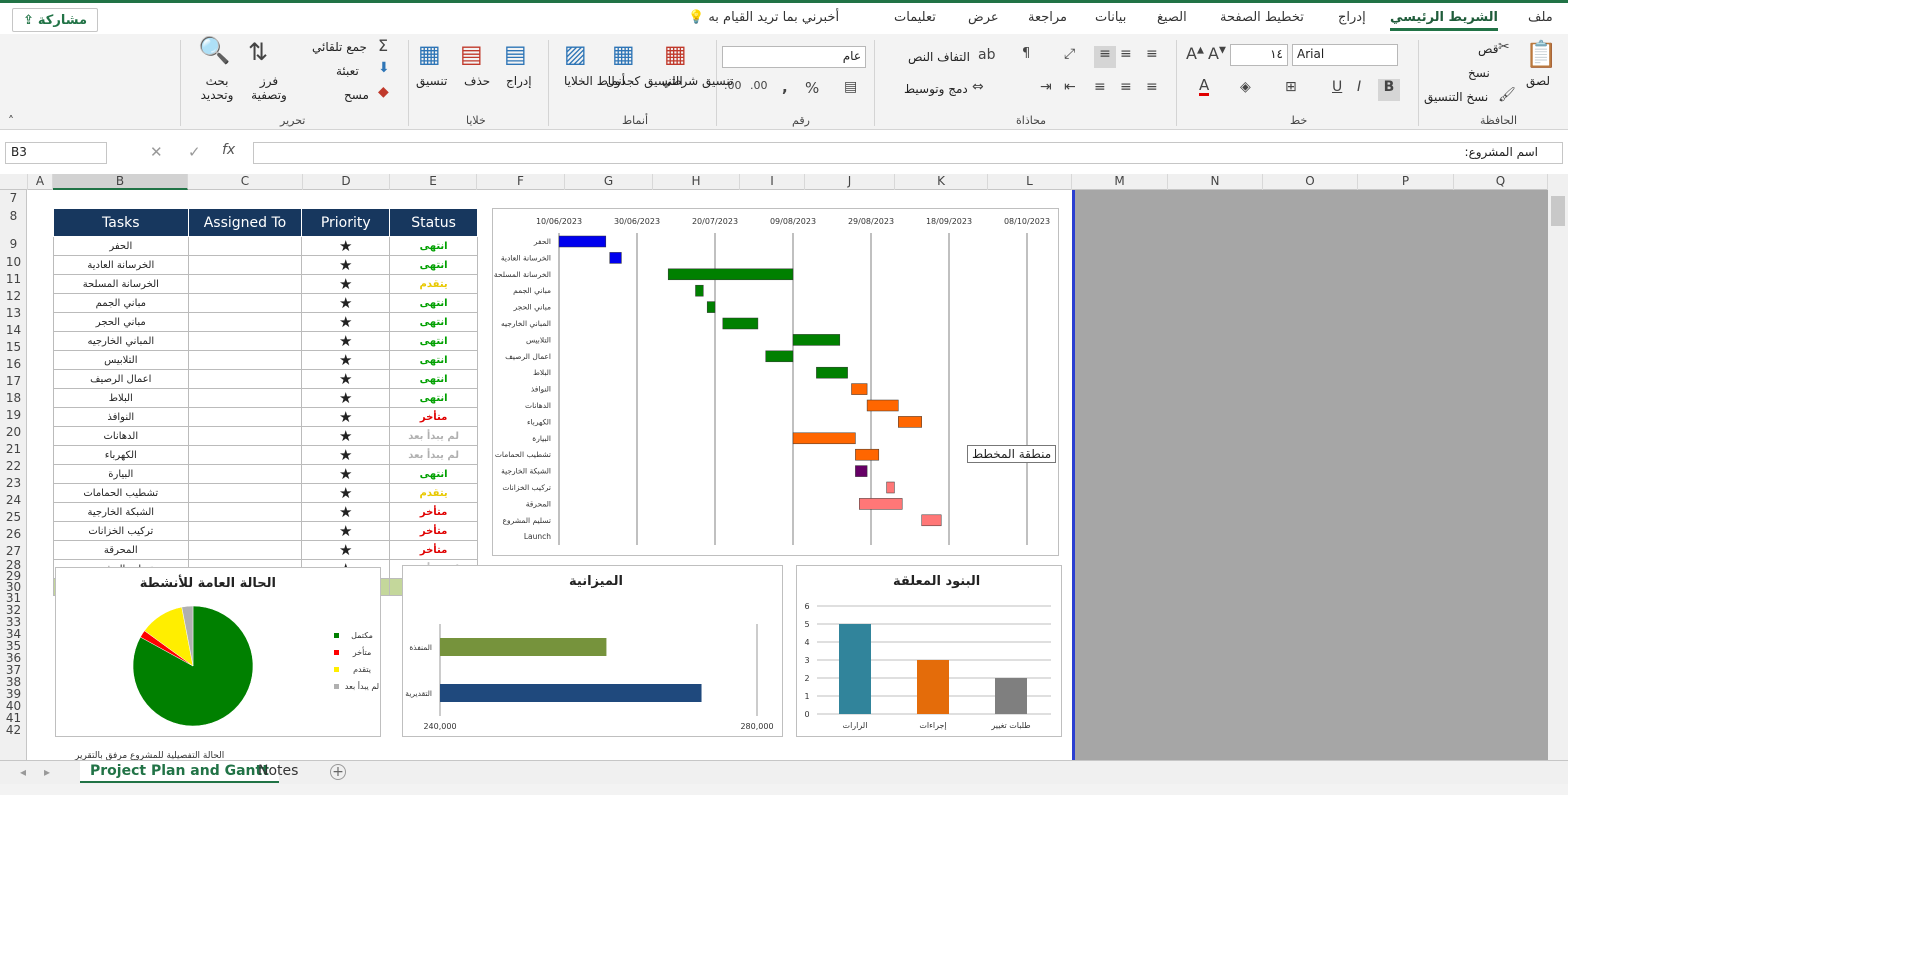  I want to click on header-assigned-to: Assigned To, so click(245, 222).